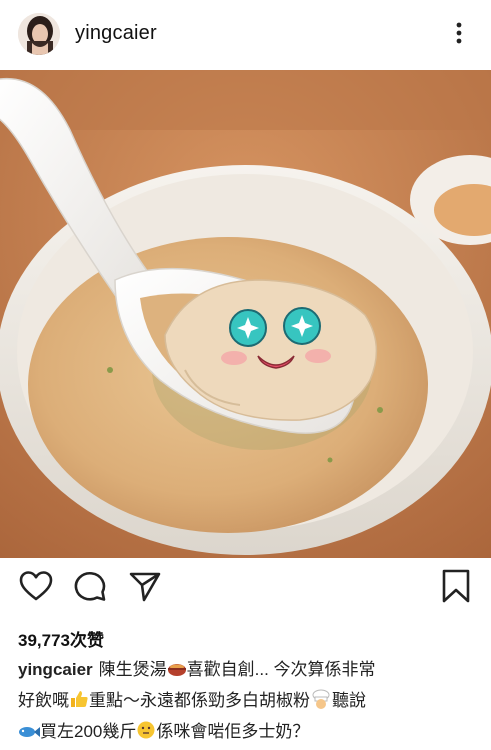 This screenshot has width=491, height=750. What do you see at coordinates (79, 703) in the screenshot?
I see `thumbs-up-emoji-icon` at bounding box center [79, 703].